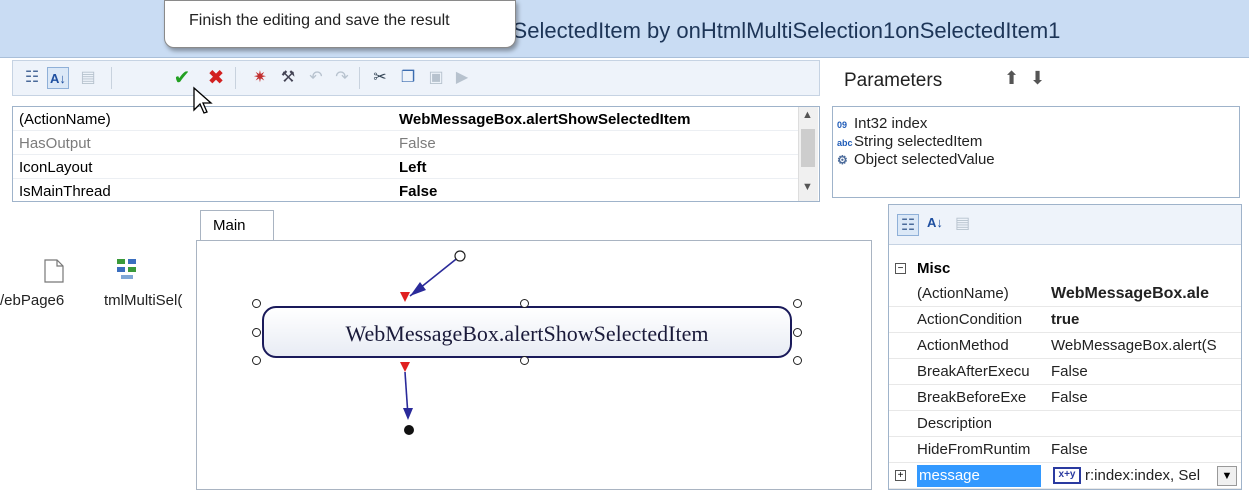  I want to click on prop-row-description: Description, so click(1065, 424).